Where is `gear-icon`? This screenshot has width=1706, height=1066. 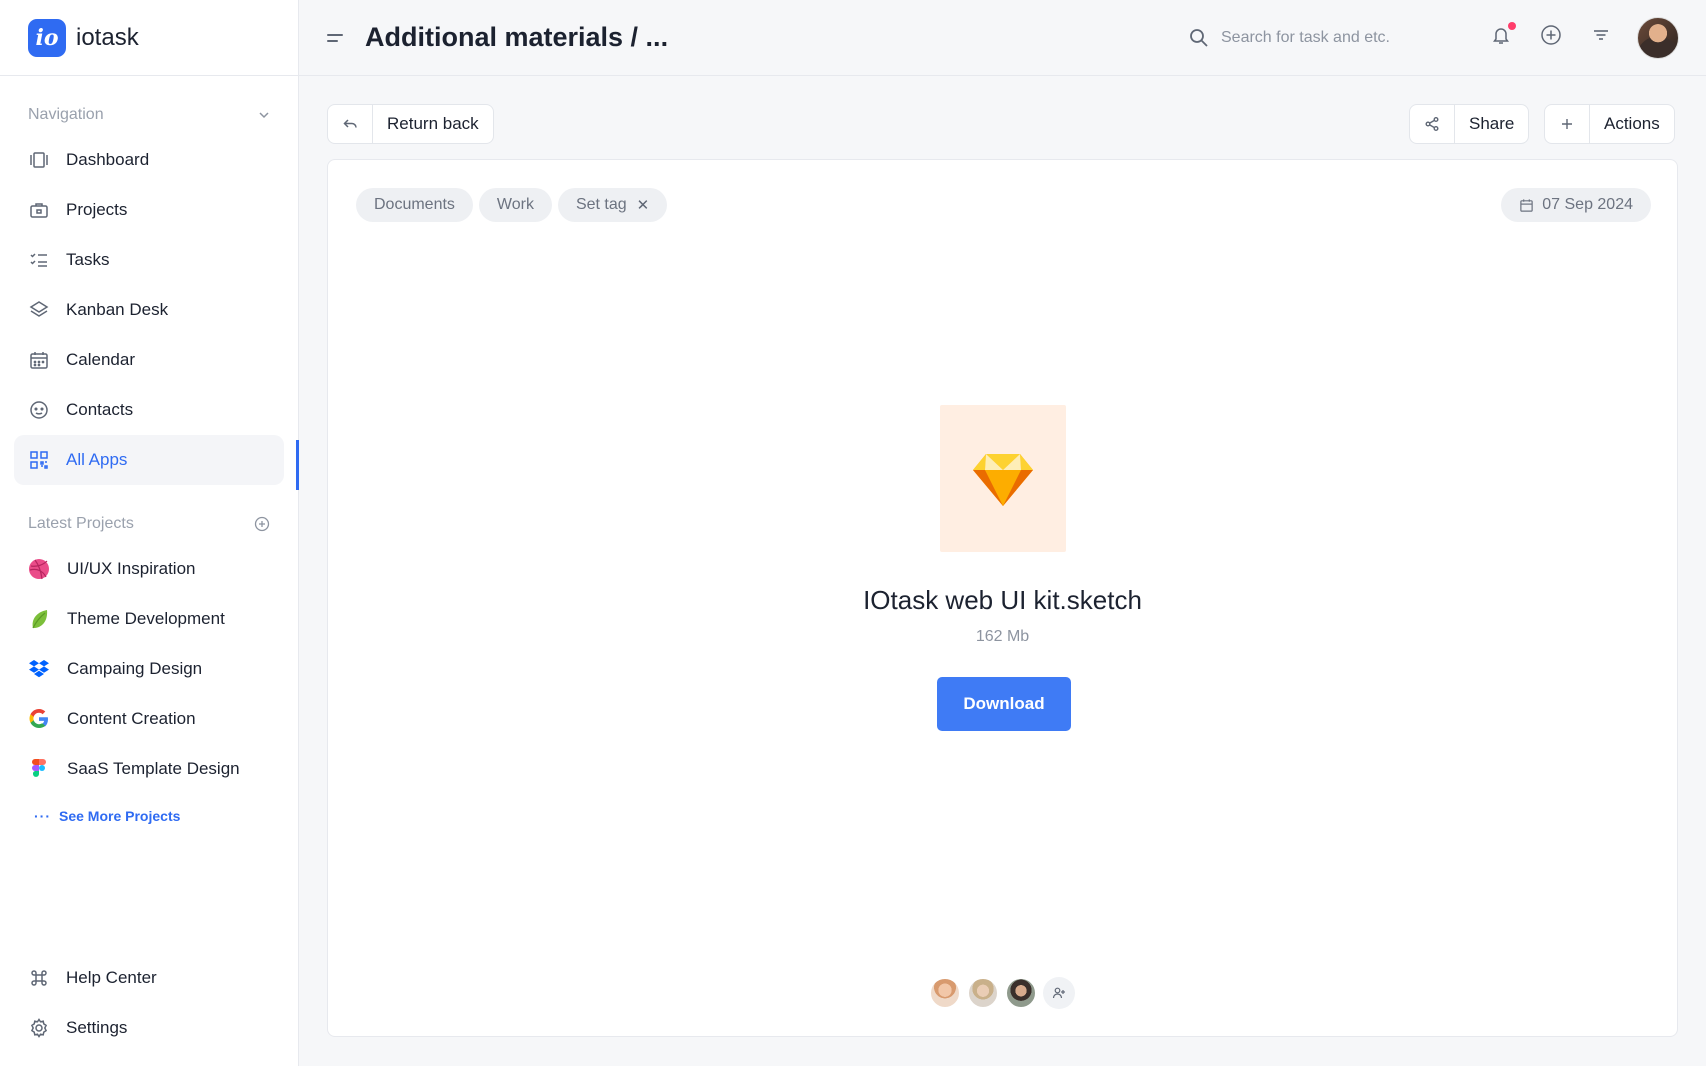
gear-icon is located at coordinates (39, 1028).